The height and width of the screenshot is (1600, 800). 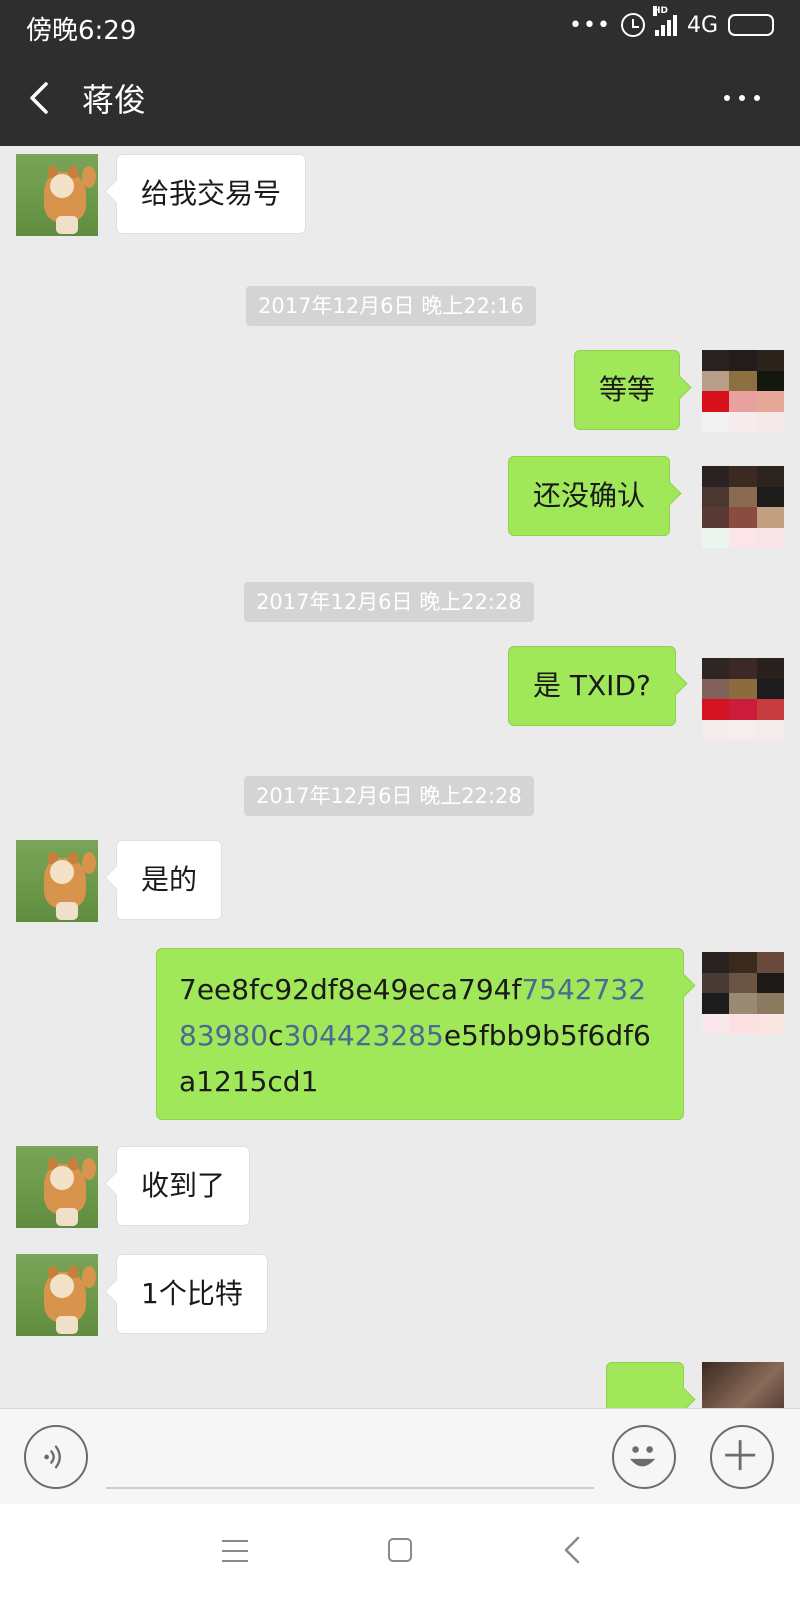 I want to click on alarm-icon, so click(x=632, y=25).